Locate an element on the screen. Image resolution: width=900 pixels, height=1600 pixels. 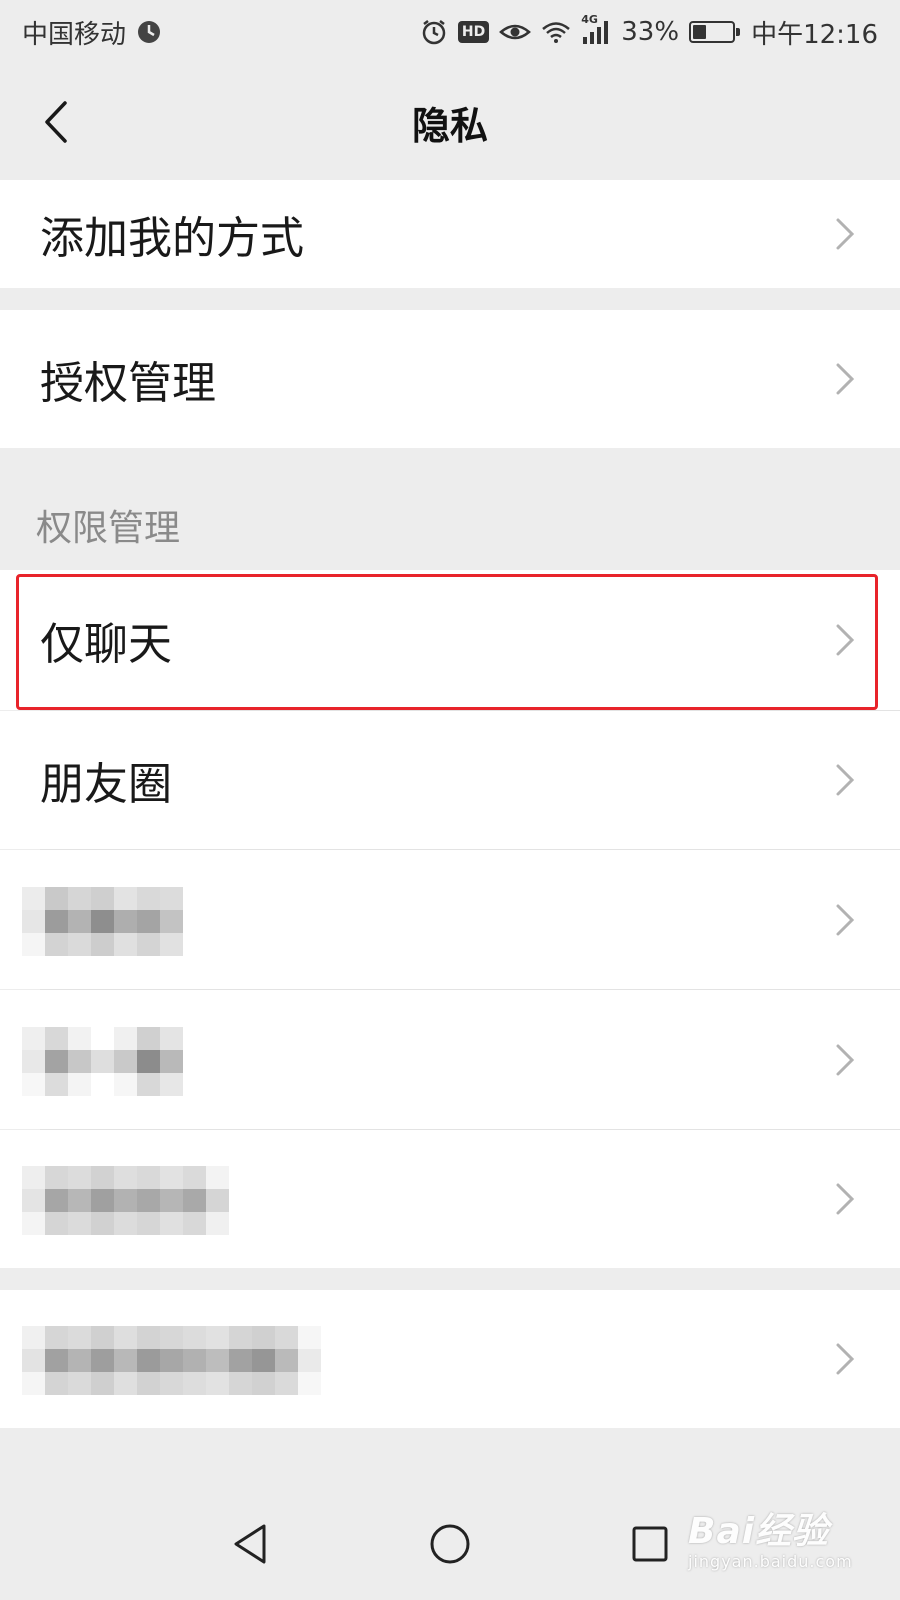
back-arrow-icon is located at coordinates (56, 122).